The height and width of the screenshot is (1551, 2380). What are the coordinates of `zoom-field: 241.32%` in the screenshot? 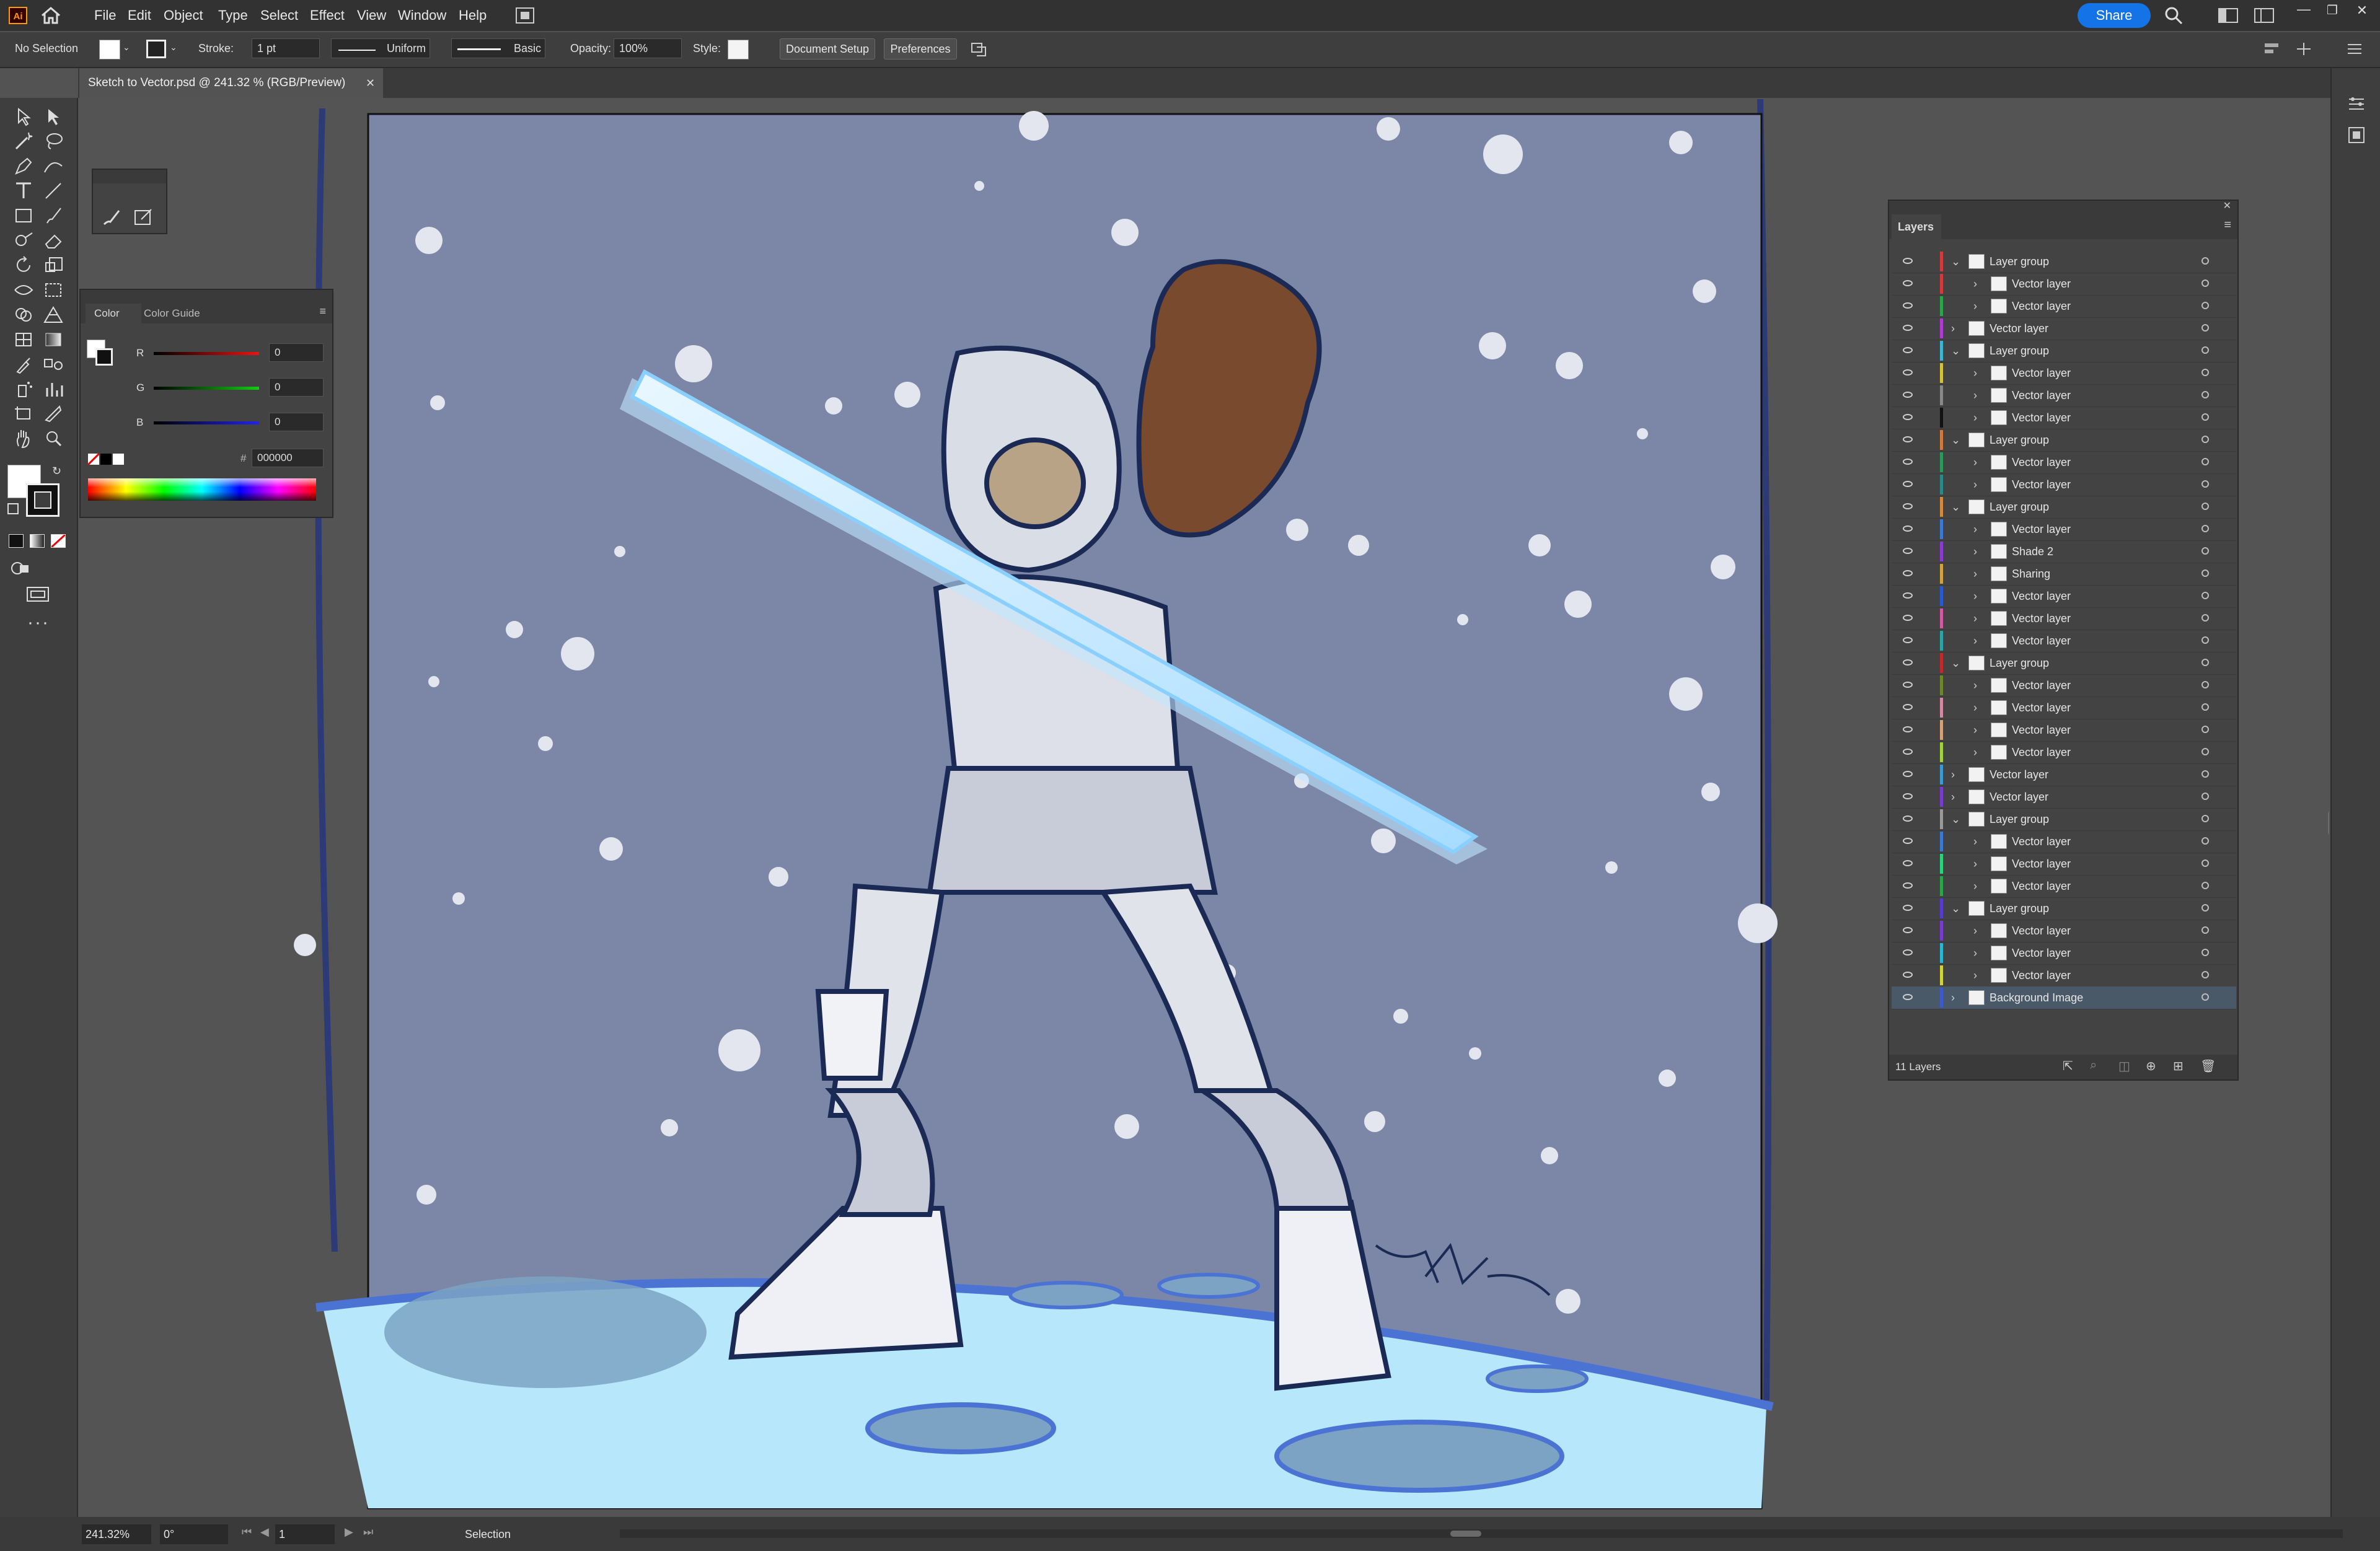 It's located at (116, 1534).